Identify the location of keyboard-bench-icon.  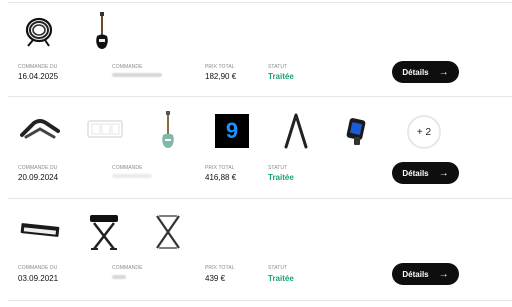
(104, 232).